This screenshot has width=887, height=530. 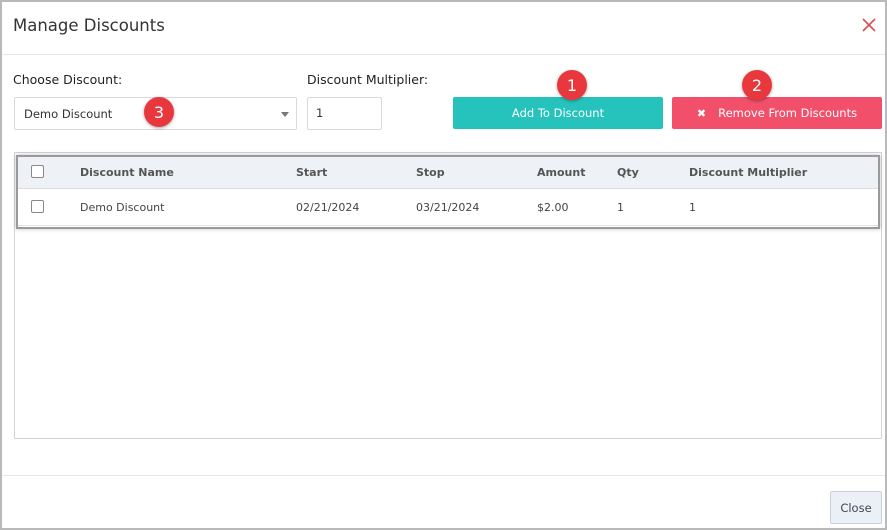 I want to click on select-all-checkbox, so click(x=37, y=171).